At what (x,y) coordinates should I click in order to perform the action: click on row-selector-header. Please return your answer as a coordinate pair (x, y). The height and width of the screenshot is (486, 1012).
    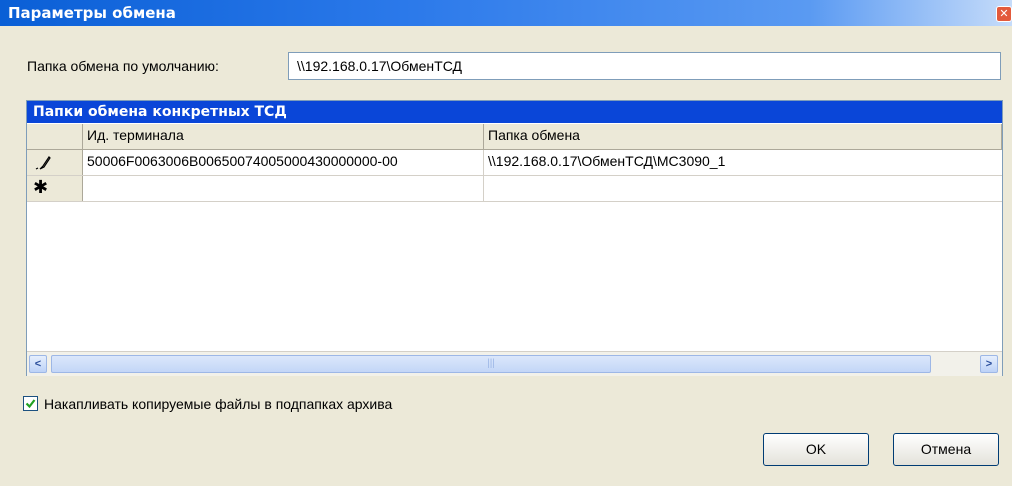
    Looking at the image, I should click on (55, 136).